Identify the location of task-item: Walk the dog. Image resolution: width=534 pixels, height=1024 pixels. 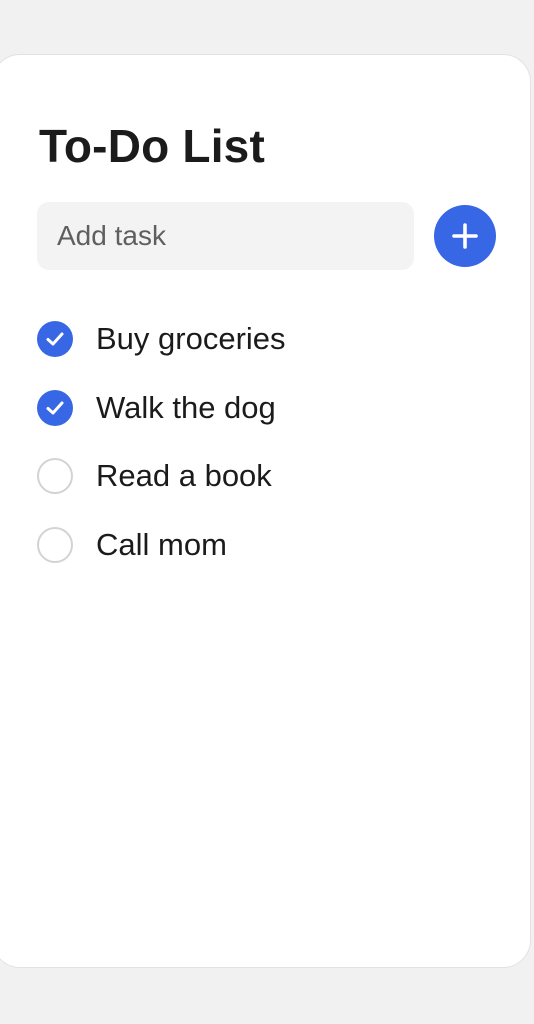
(267, 408).